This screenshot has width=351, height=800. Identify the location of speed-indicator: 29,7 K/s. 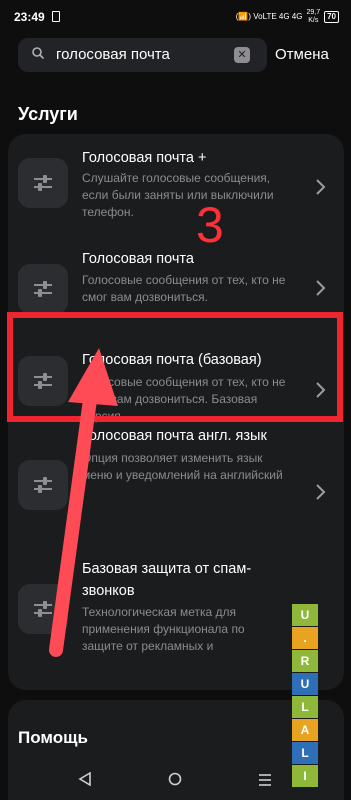
(313, 17).